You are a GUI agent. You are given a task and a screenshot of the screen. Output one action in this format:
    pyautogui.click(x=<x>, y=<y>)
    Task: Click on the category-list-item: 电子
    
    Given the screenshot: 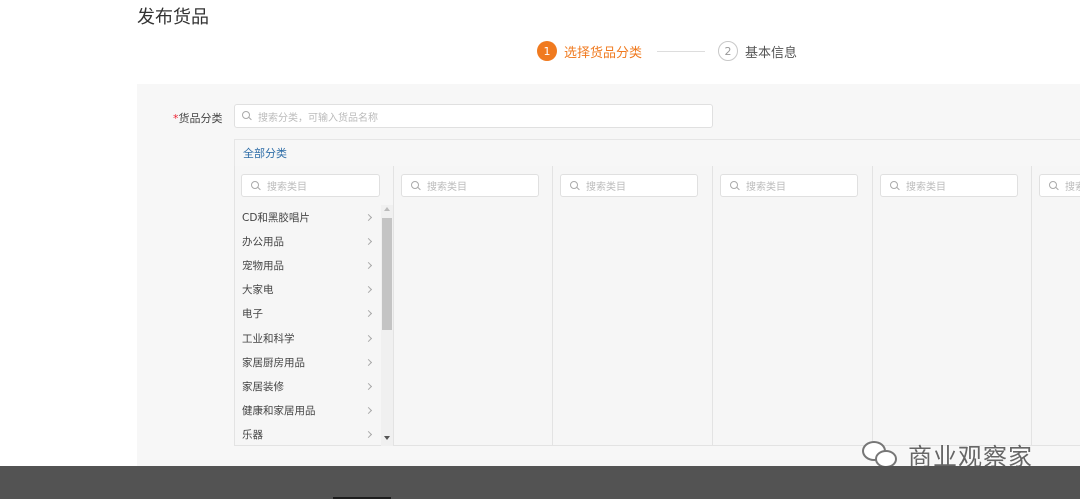 What is the action you would take?
    pyautogui.click(x=308, y=314)
    